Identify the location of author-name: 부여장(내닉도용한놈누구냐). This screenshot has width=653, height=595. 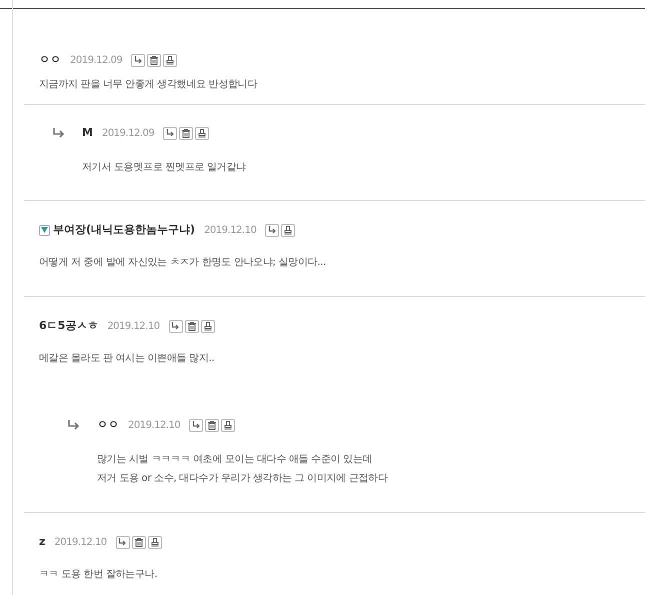
(124, 230).